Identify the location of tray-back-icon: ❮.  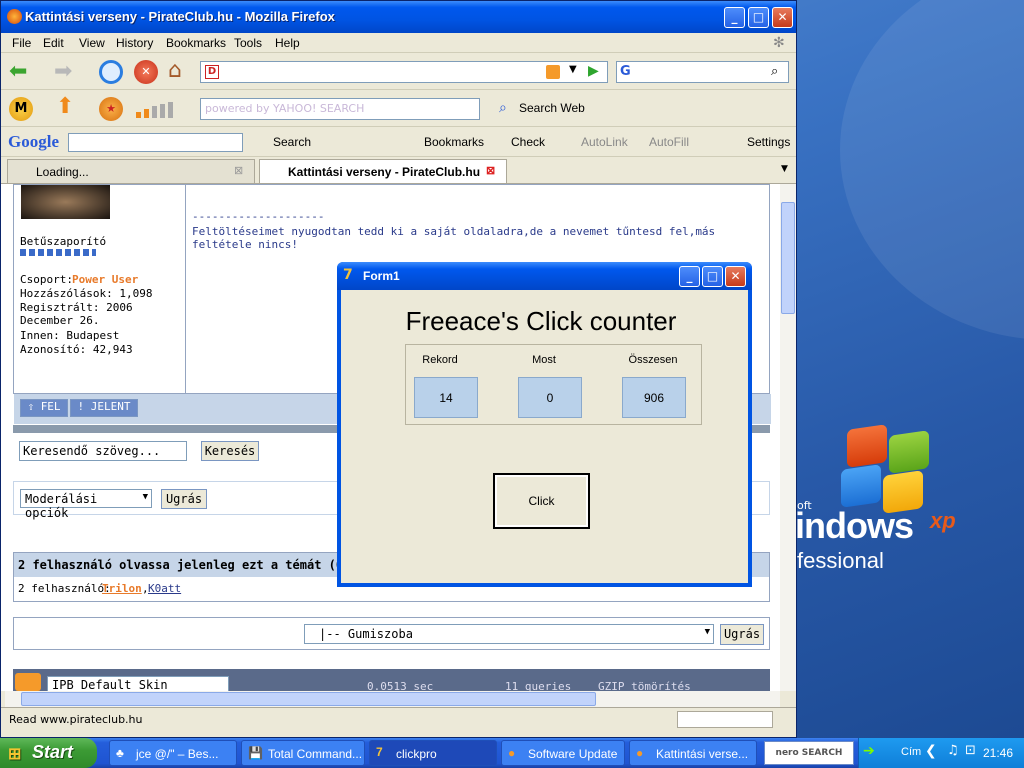
(931, 751).